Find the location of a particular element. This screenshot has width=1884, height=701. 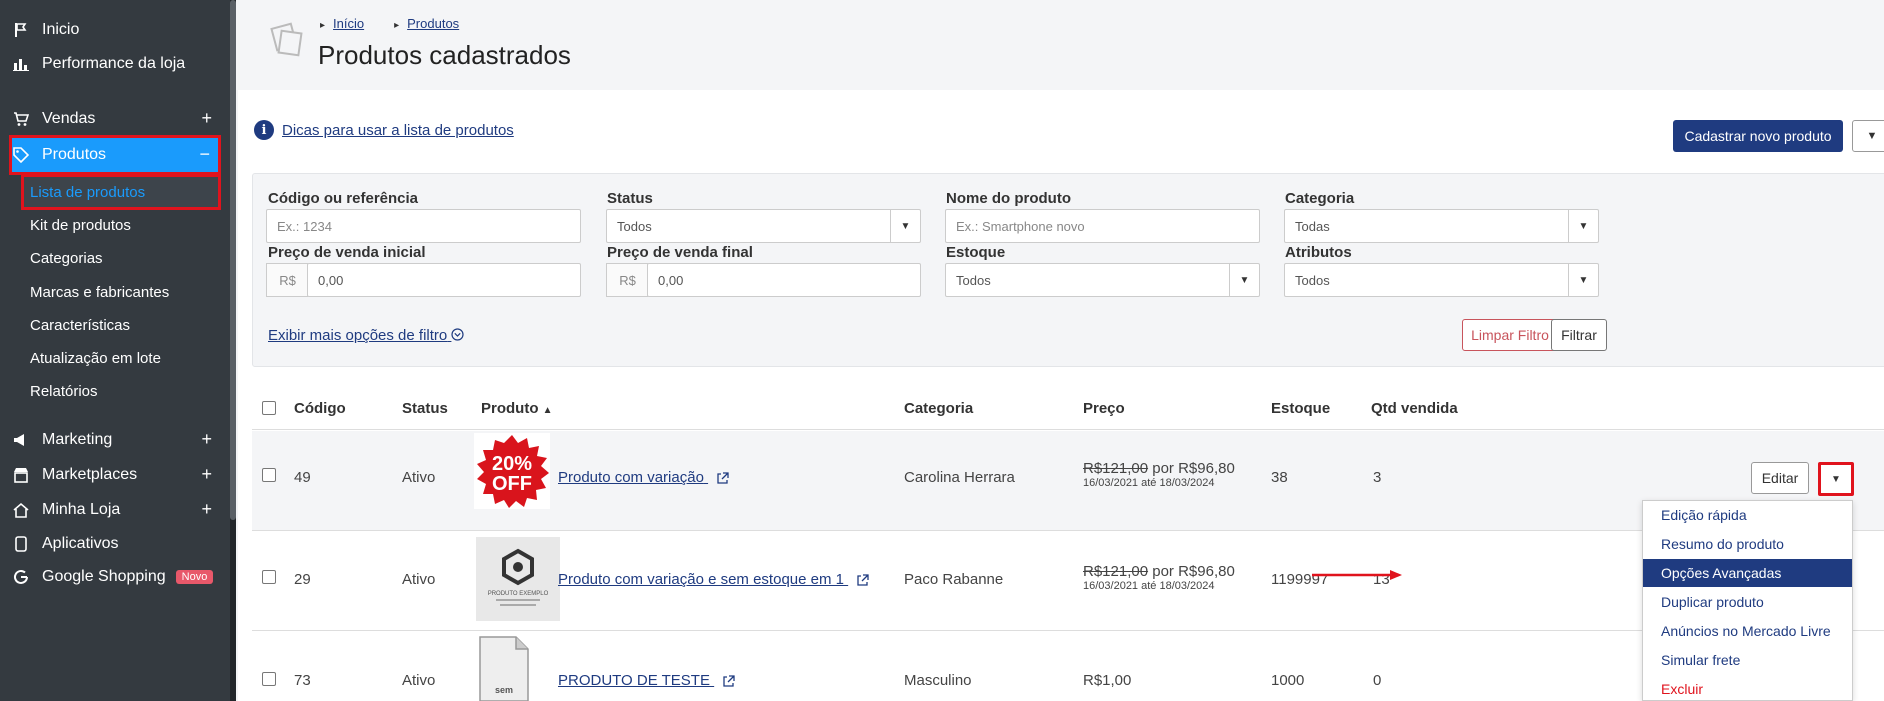

select-all-checkbox is located at coordinates (269, 408).